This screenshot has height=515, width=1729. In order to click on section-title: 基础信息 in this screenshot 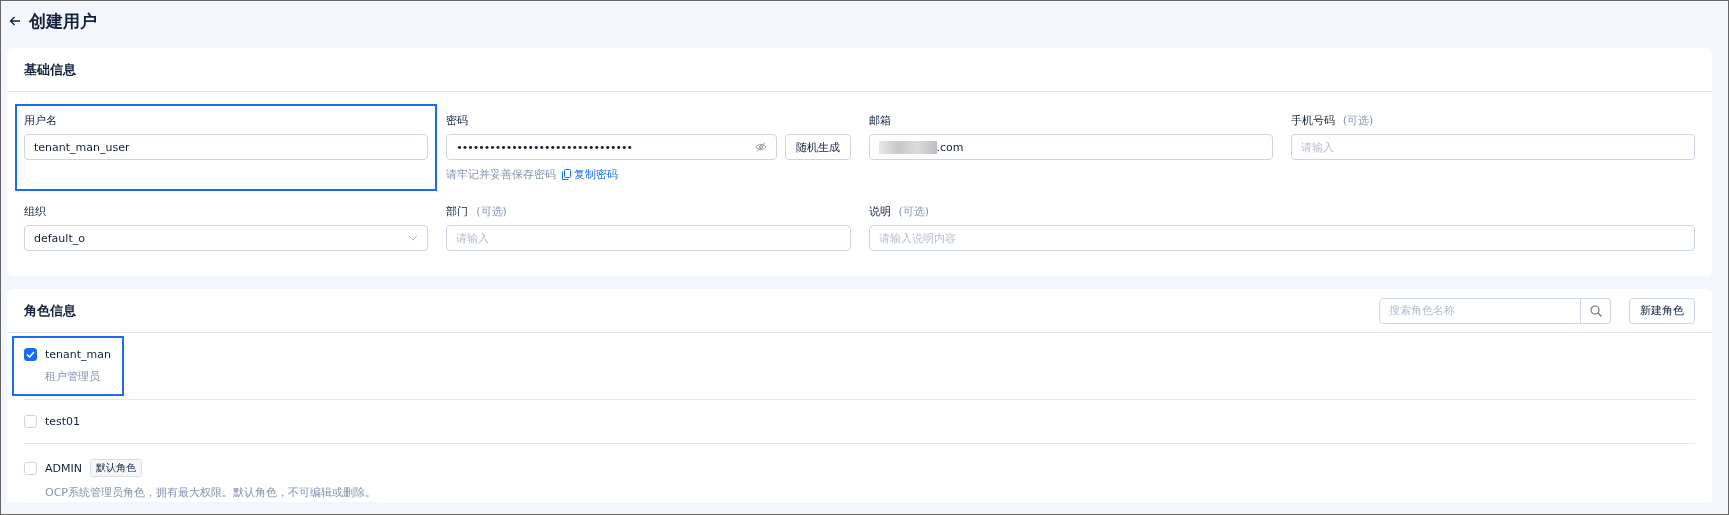, I will do `click(859, 70)`.